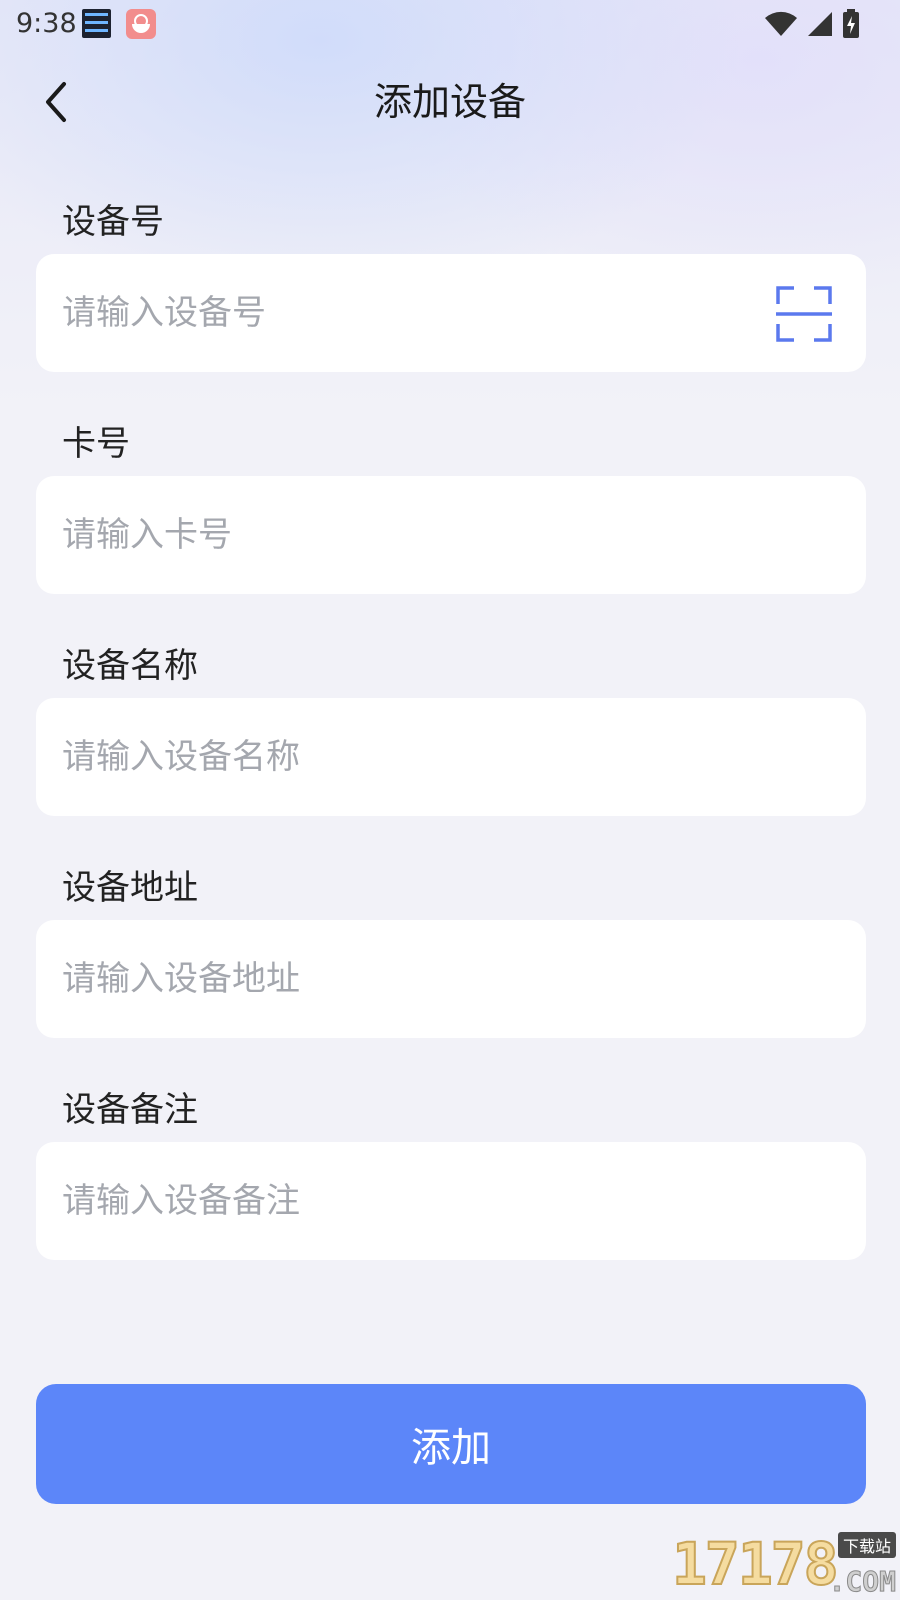 The image size is (900, 1600). I want to click on clock-widget-icon, so click(96, 23).